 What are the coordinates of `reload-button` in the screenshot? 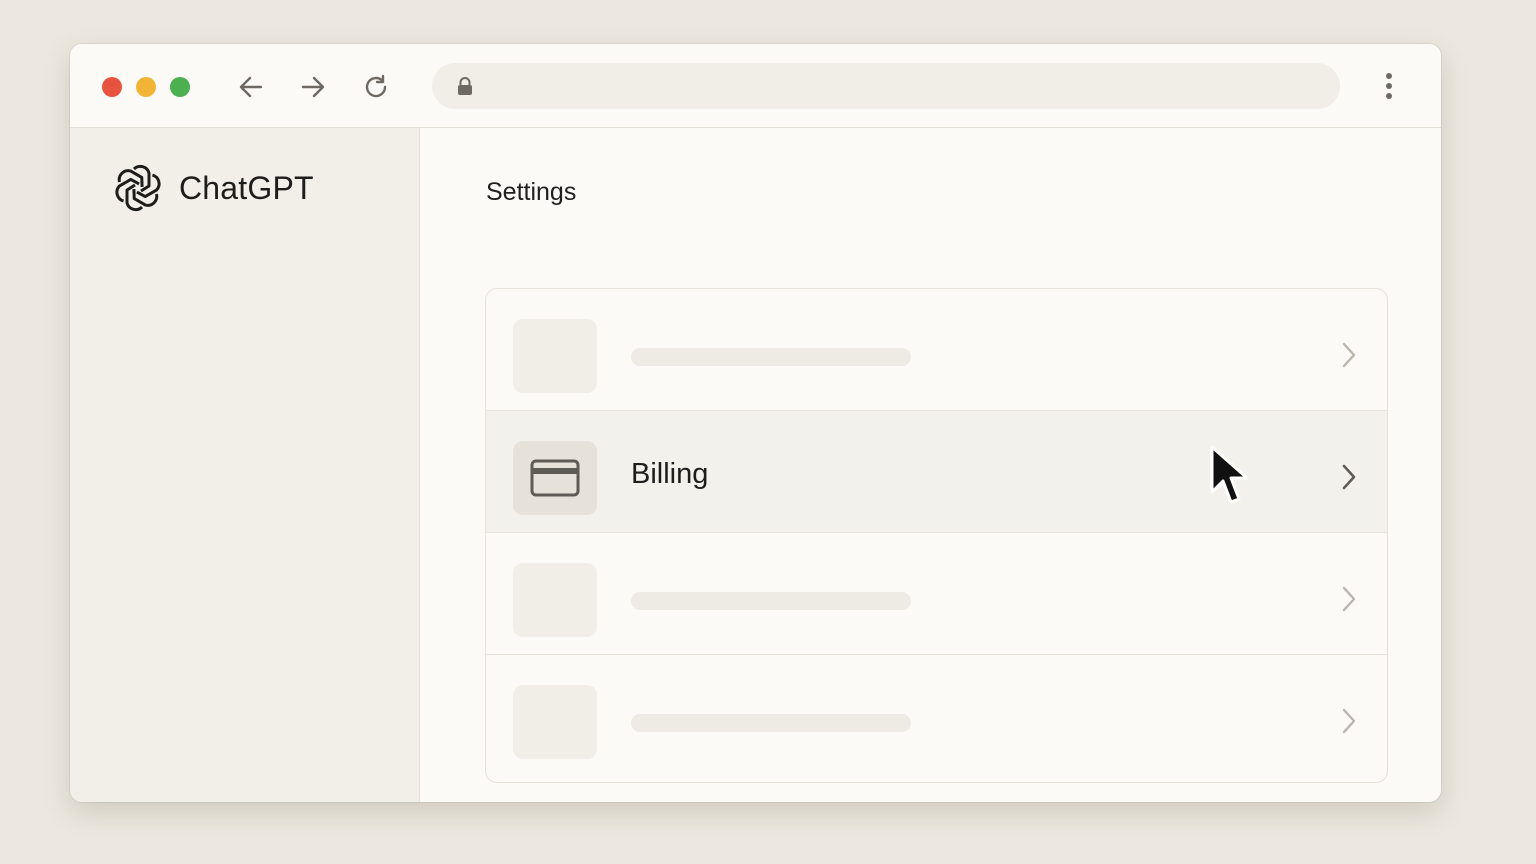 It's located at (376, 87).